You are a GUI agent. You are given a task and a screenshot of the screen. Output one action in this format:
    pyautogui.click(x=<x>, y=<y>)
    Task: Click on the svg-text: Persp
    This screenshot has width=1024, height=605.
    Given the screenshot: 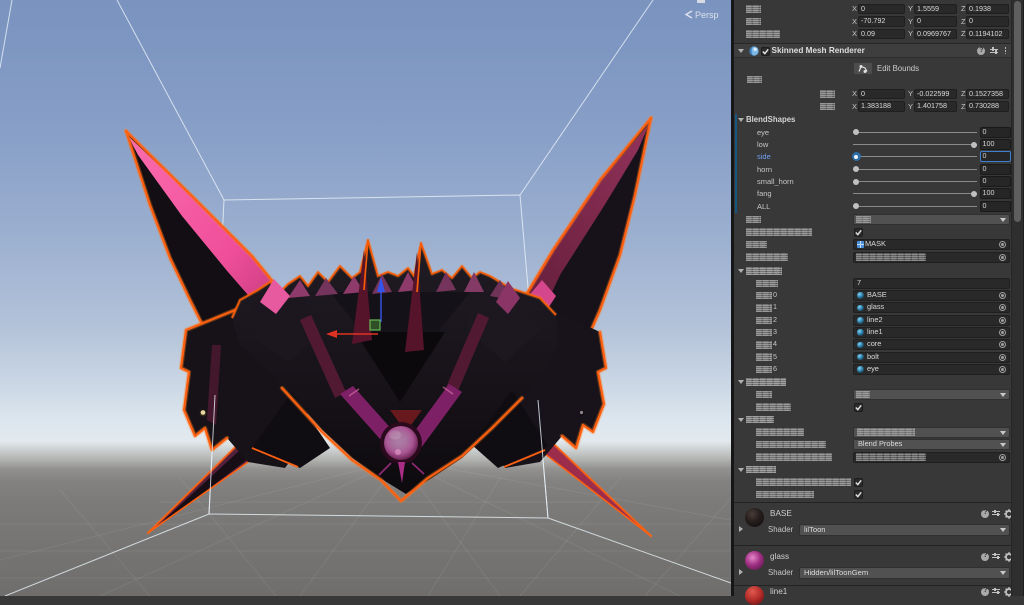 What is the action you would take?
    pyautogui.click(x=707, y=15)
    